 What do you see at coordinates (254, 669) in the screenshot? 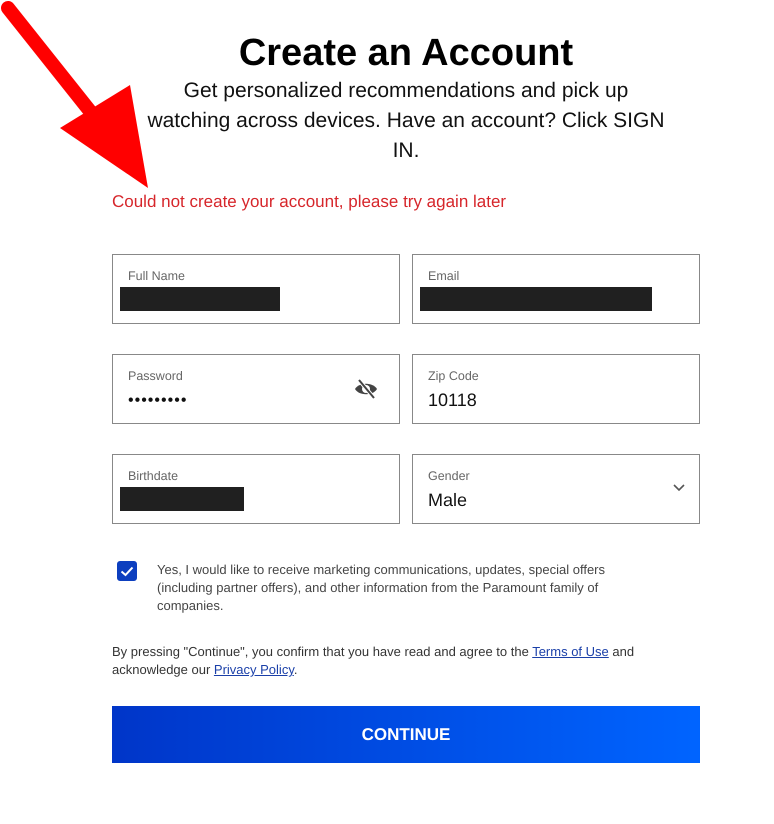
I see `policy-link: Privacy Policy` at bounding box center [254, 669].